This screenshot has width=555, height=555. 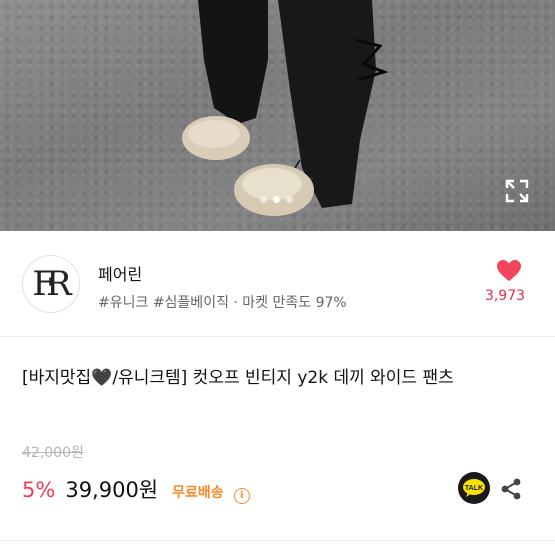 I want to click on divider, so click(x=277, y=540).